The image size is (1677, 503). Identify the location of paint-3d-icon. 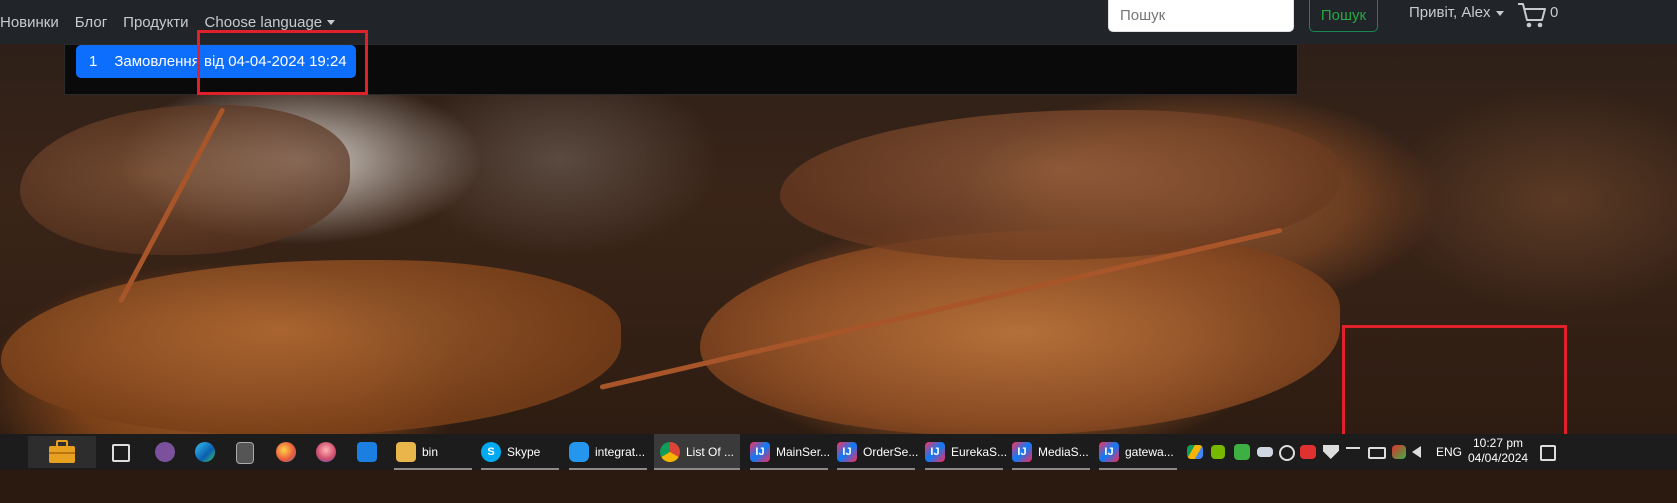
(326, 452).